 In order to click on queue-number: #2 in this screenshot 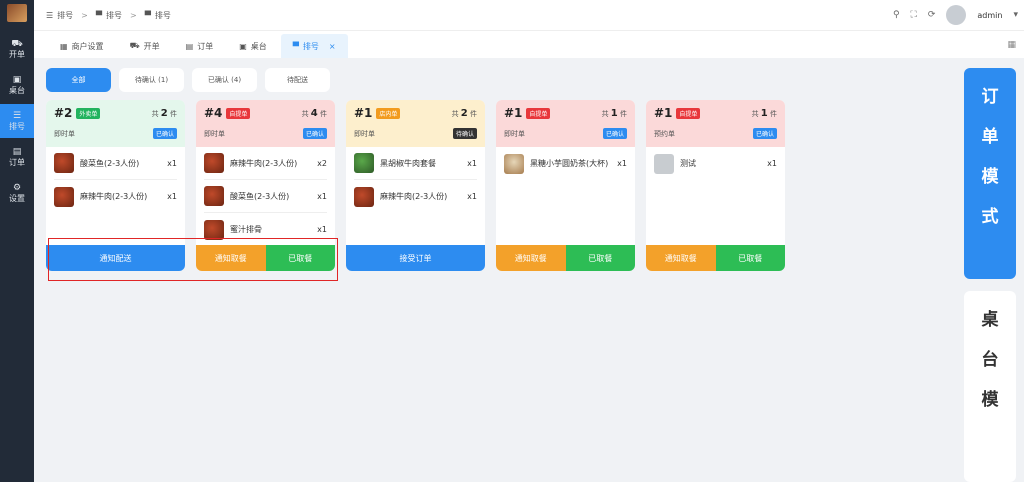, I will do `click(63, 113)`.